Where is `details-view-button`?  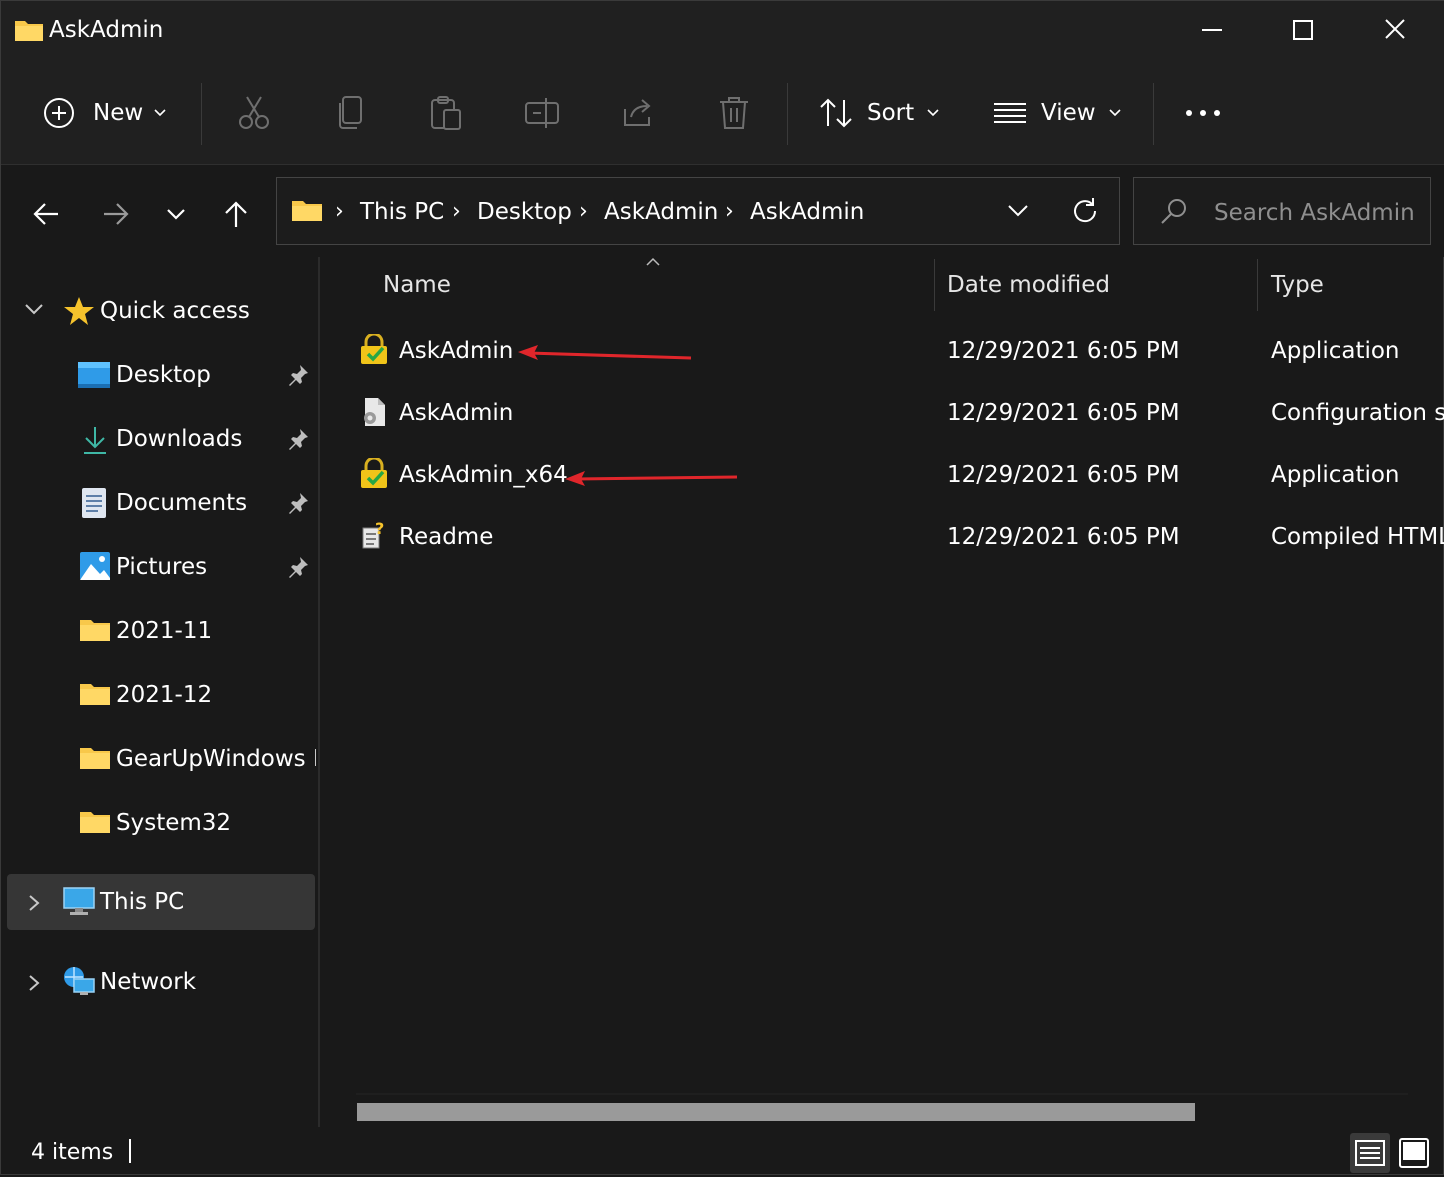
details-view-button is located at coordinates (1370, 1153).